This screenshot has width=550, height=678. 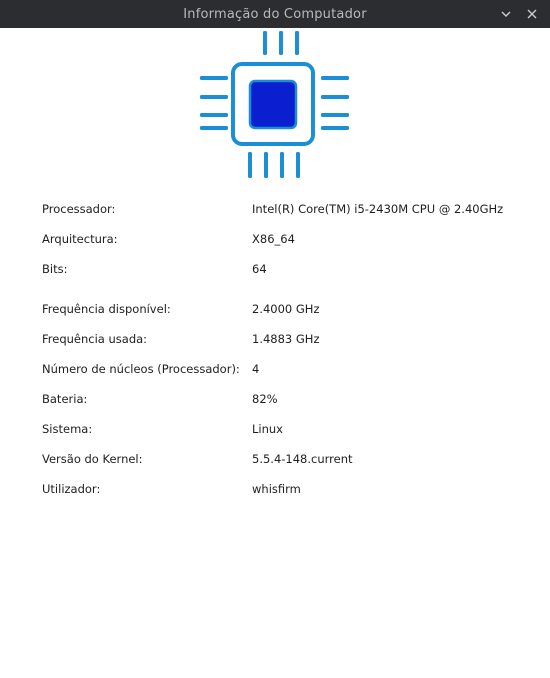 What do you see at coordinates (95, 339) in the screenshot?
I see `info-label: Frequência usada:` at bounding box center [95, 339].